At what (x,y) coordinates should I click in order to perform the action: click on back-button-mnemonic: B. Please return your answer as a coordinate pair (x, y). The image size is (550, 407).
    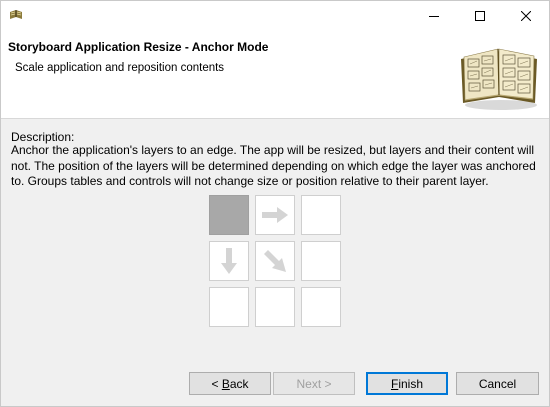
    Looking at the image, I should click on (225, 383).